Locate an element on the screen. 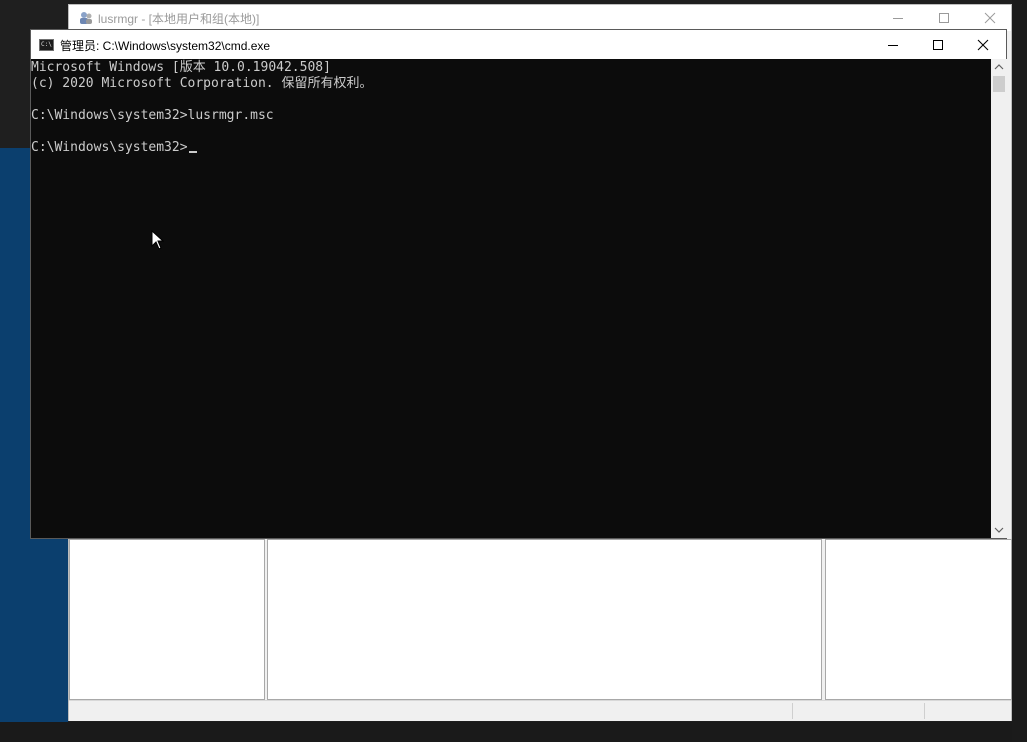 The height and width of the screenshot is (742, 1027). results-pane is located at coordinates (544, 619).